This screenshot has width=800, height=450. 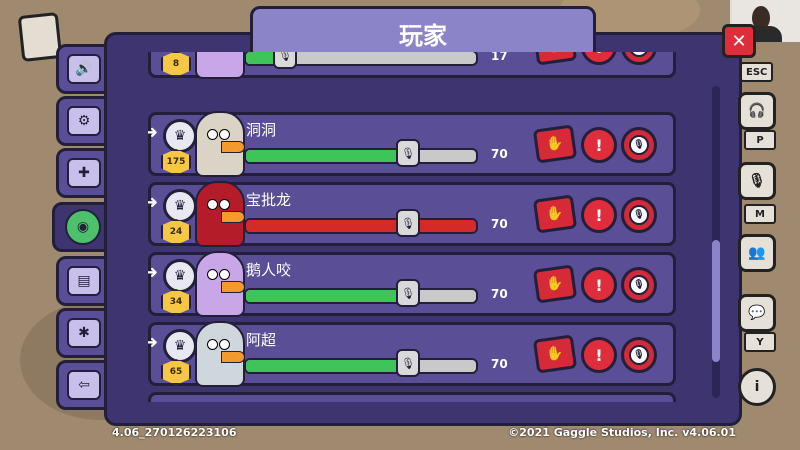 What do you see at coordinates (760, 140) in the screenshot?
I see `p-key: P` at bounding box center [760, 140].